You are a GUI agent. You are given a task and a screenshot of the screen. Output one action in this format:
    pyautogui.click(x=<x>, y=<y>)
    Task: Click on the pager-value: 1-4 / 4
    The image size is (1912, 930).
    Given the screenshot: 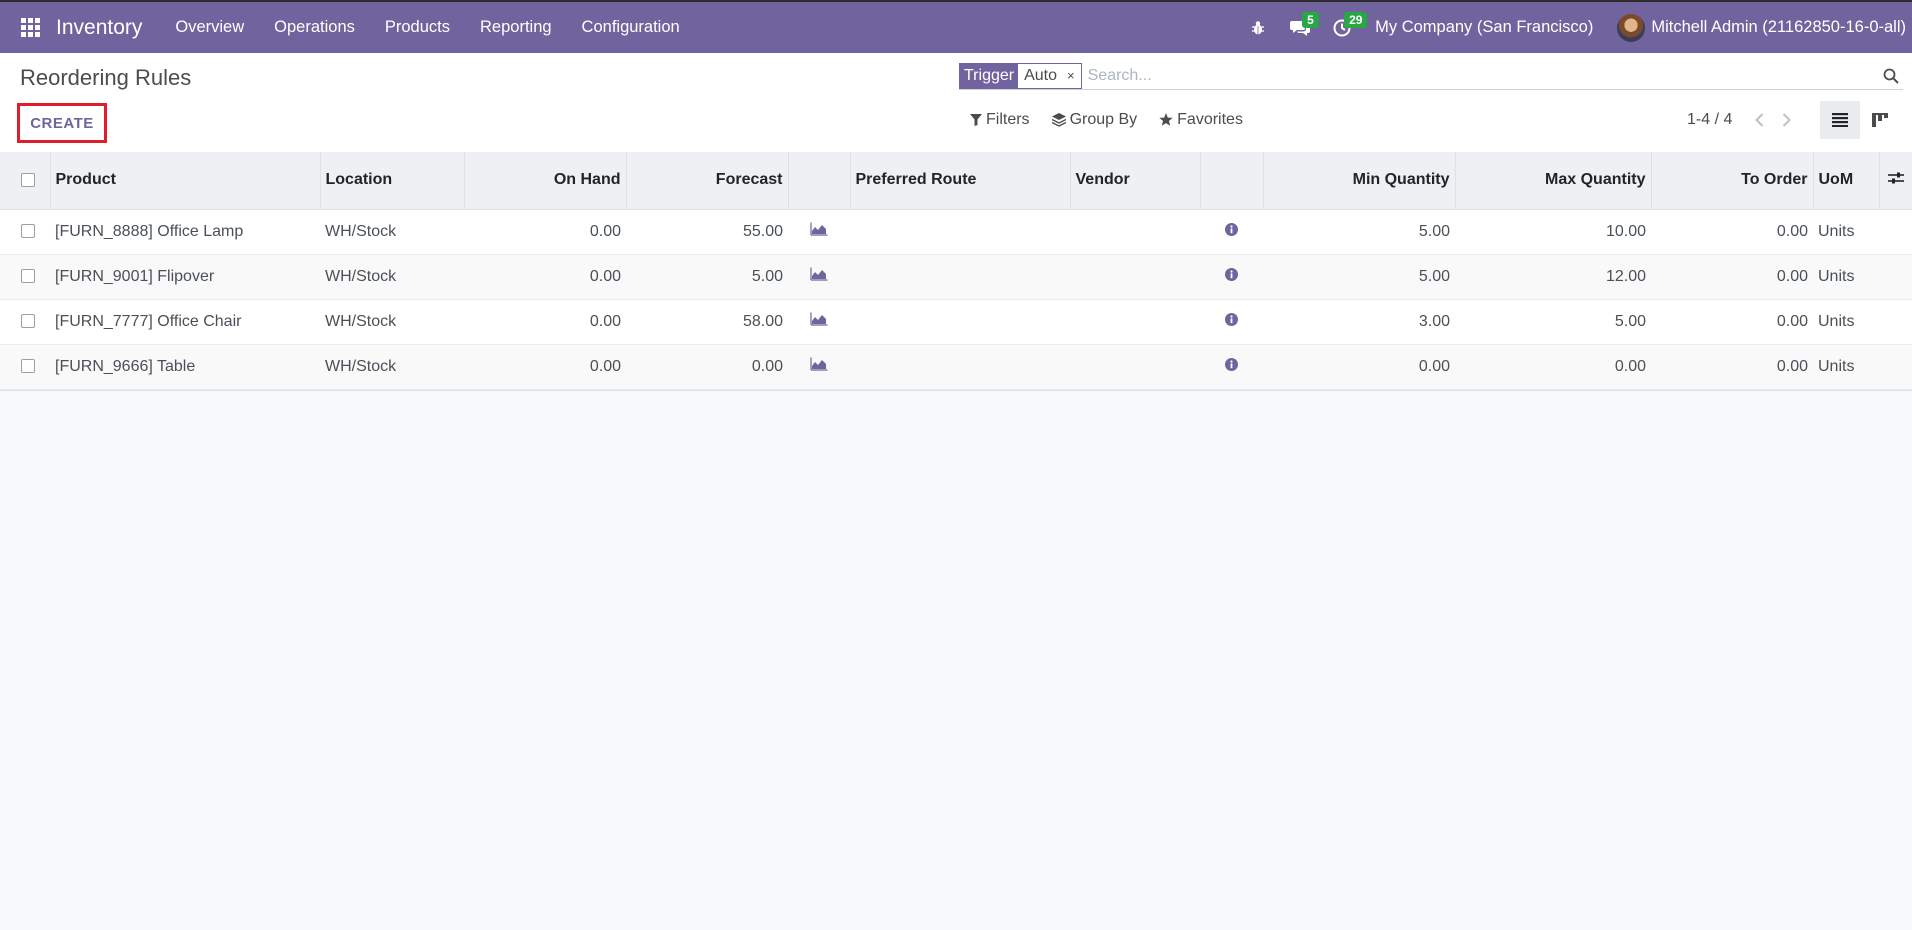 What is the action you would take?
    pyautogui.click(x=1709, y=120)
    